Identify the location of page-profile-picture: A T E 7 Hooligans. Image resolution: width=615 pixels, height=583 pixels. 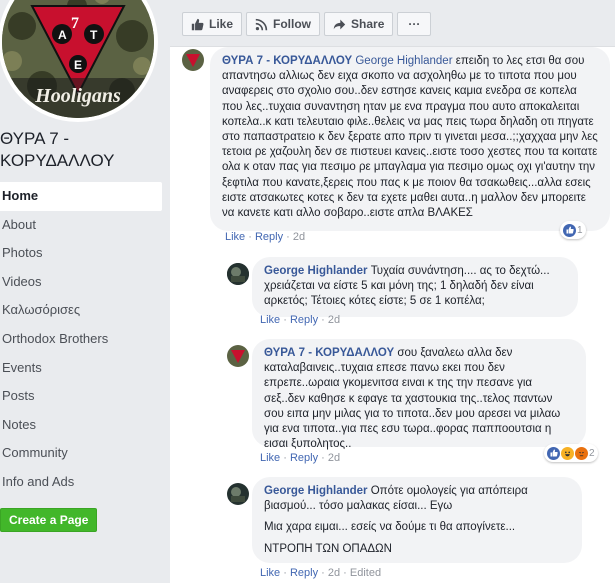
(79, 61).